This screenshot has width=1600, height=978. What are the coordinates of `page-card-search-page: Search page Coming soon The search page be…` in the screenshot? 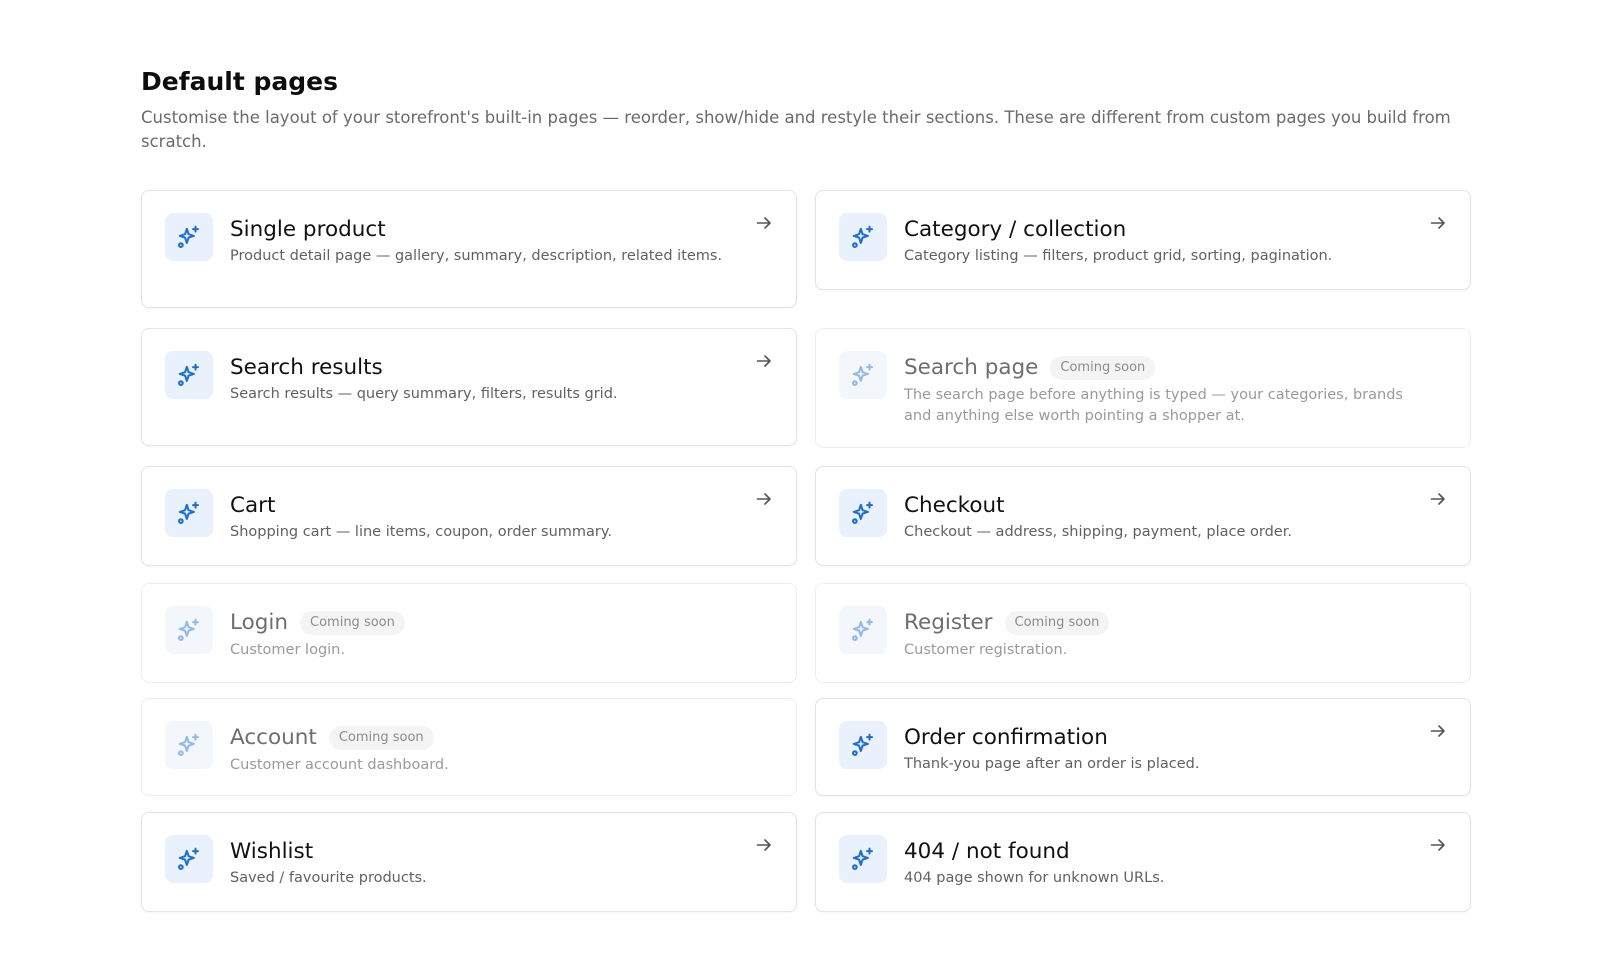 It's located at (1143, 388).